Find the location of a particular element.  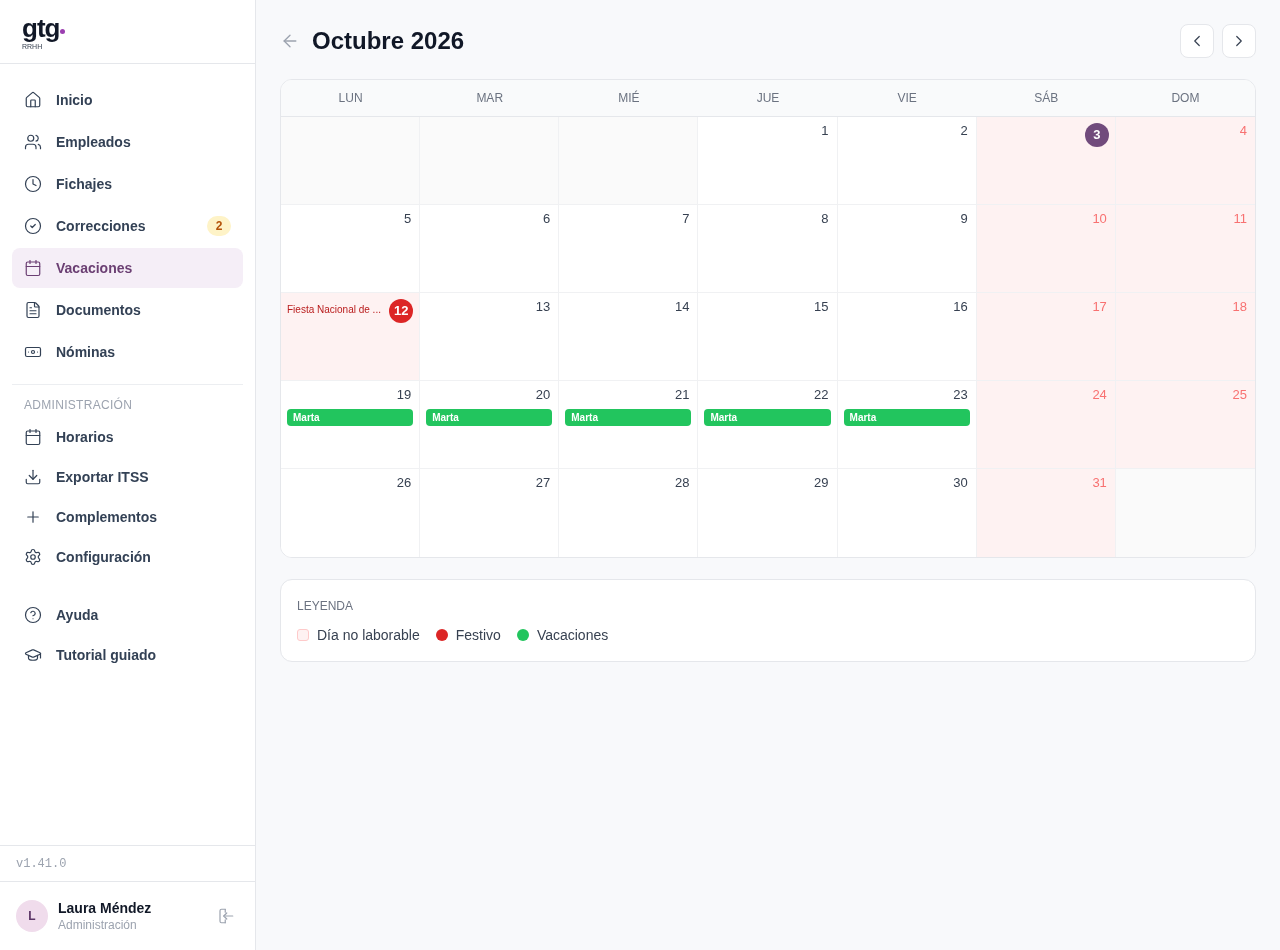

check-circle-icon is located at coordinates (33, 226).